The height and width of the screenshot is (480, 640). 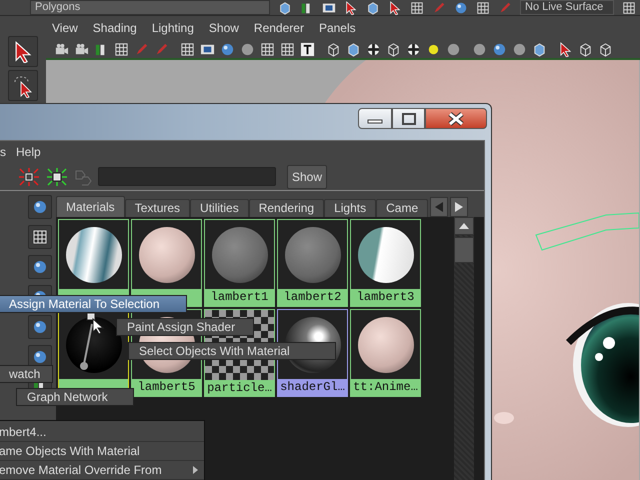 I want to click on material-name: lambert1, so click(x=239, y=297).